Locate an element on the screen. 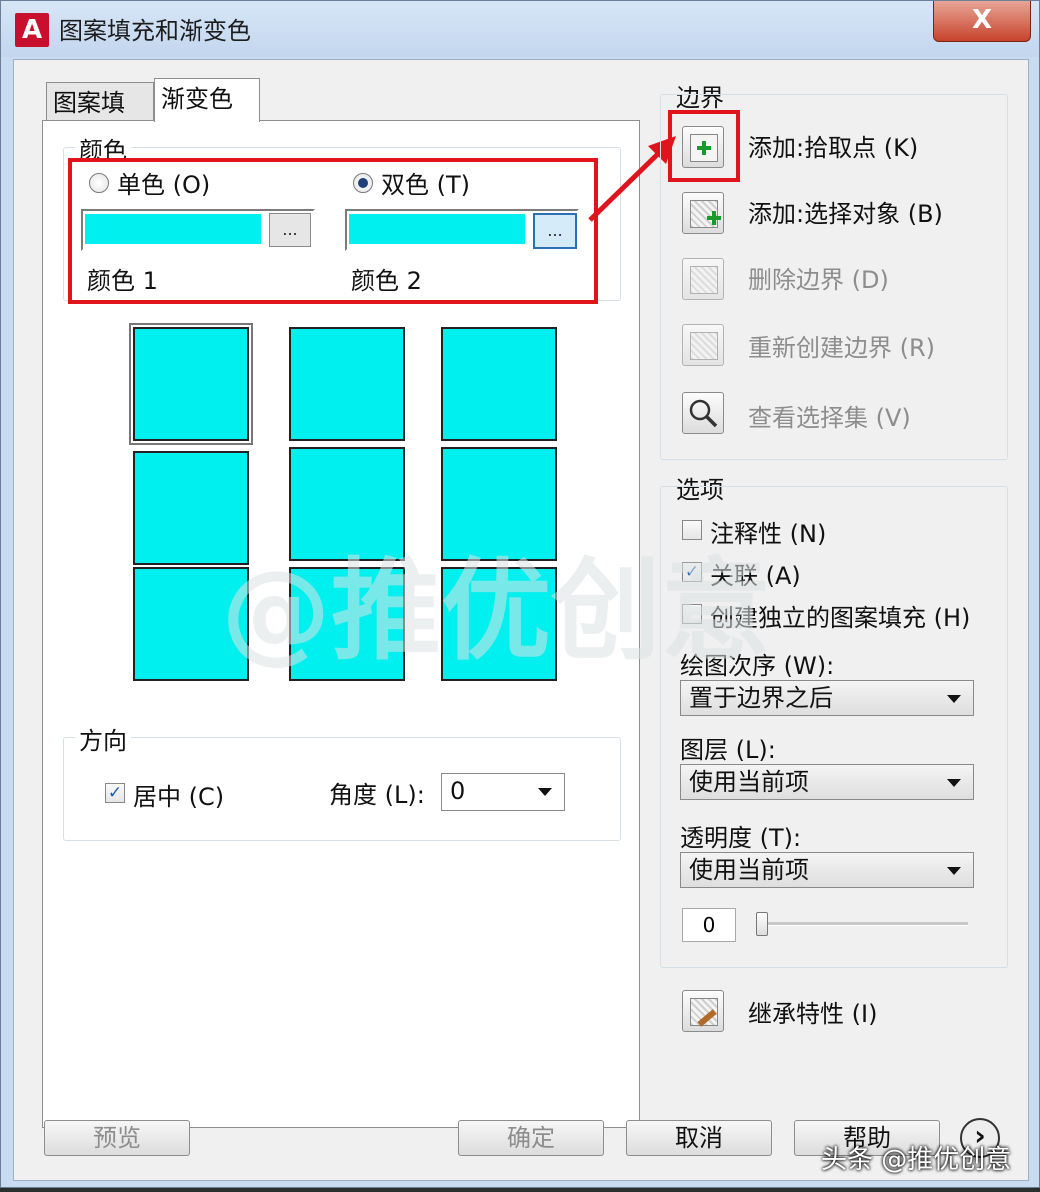 The height and width of the screenshot is (1192, 1040). tab-gradient: 渐变色 is located at coordinates (207, 100).